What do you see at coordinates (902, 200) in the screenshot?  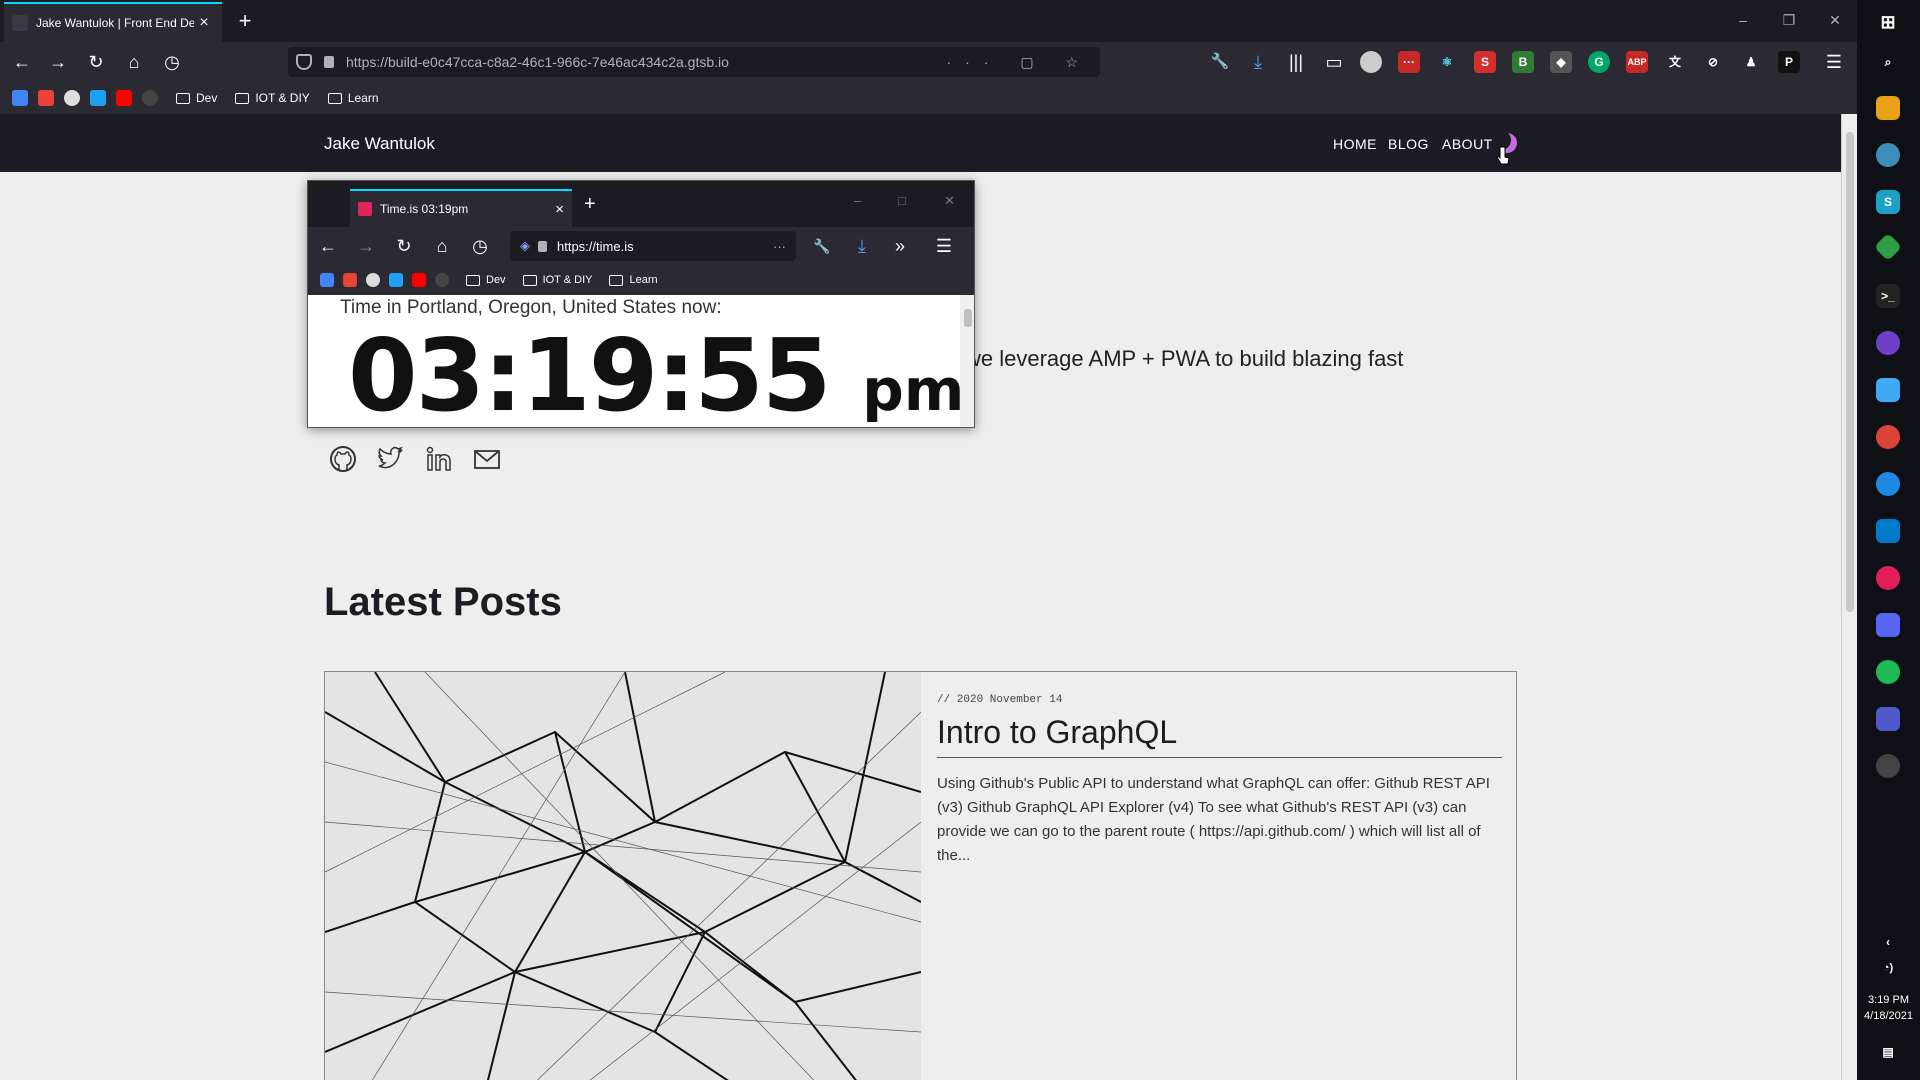 I see `maximize-button: □` at bounding box center [902, 200].